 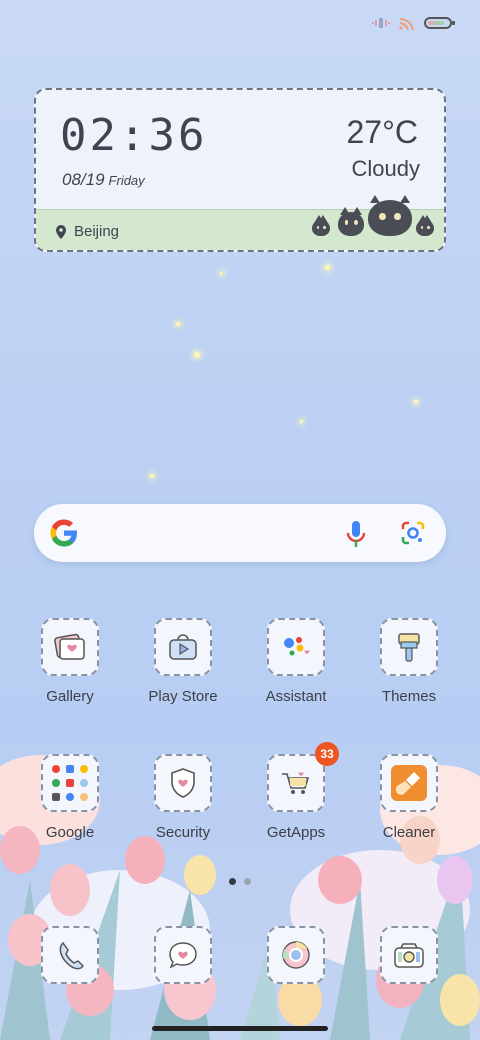 I want to click on weather-clock-widget: 02:36 08/19 Friday 27°C Cloudy Beijing, so click(x=240, y=170).